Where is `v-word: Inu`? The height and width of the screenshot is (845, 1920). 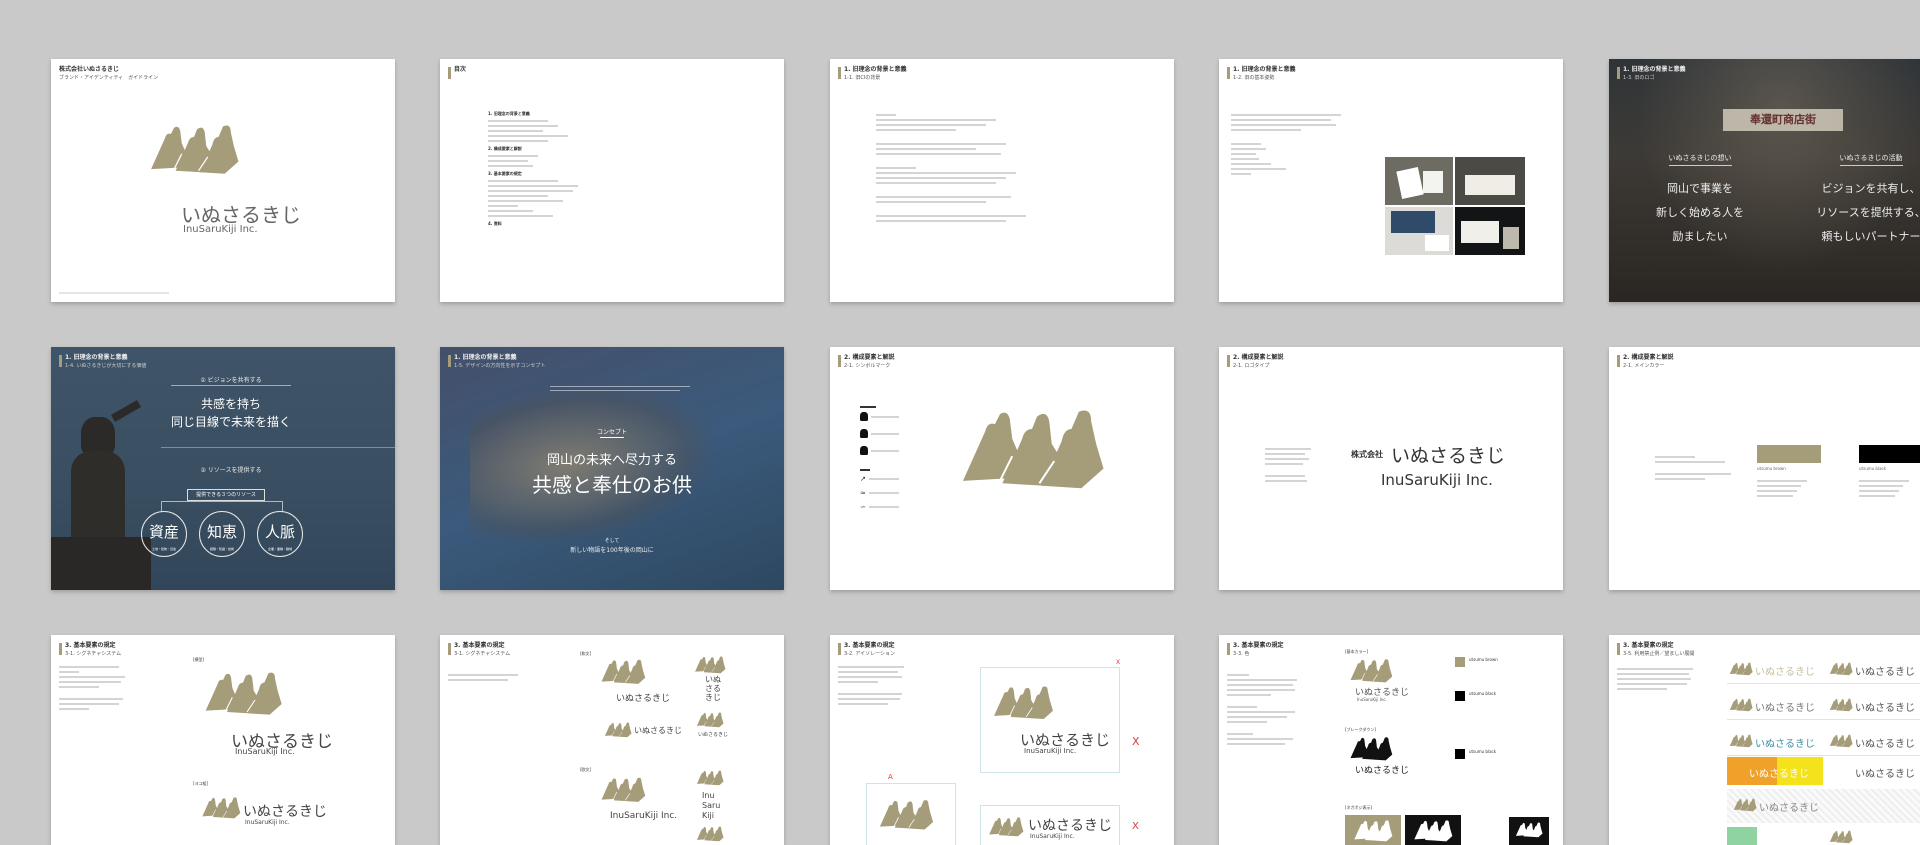 v-word: Inu is located at coordinates (708, 795).